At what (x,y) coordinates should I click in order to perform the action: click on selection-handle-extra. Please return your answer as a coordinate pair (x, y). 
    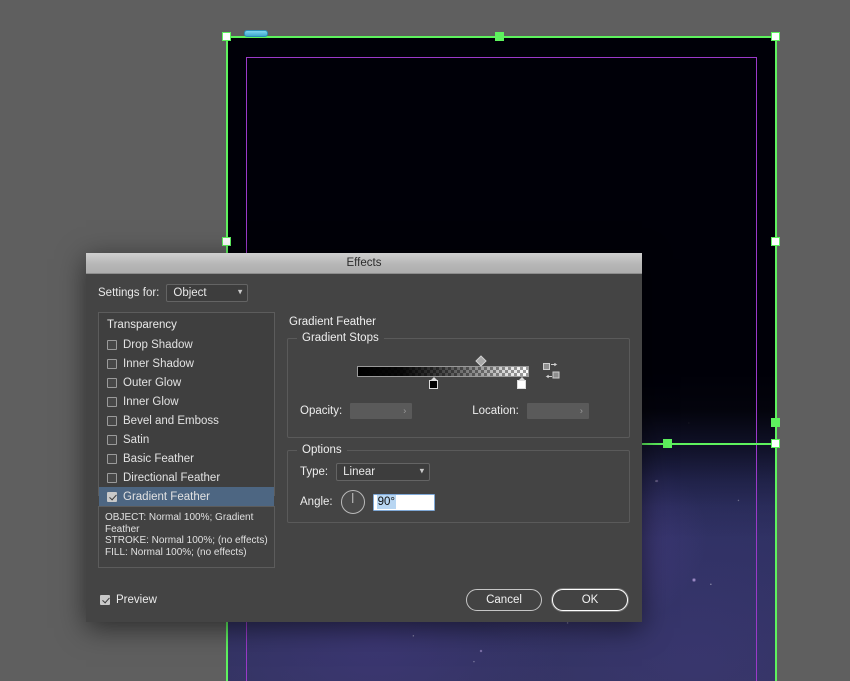
    Looking at the image, I should click on (775, 422).